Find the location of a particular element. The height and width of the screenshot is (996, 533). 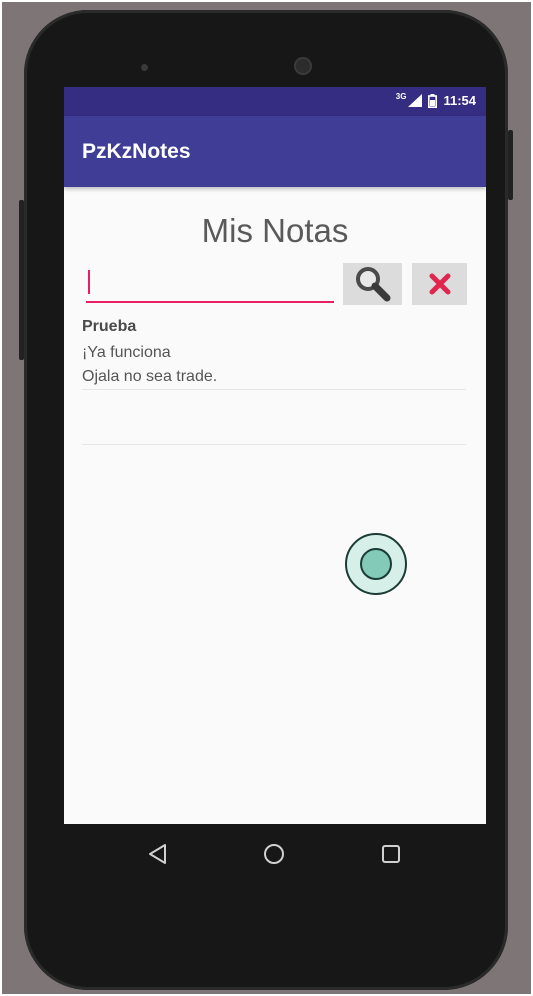

battery-icon is located at coordinates (433, 100).